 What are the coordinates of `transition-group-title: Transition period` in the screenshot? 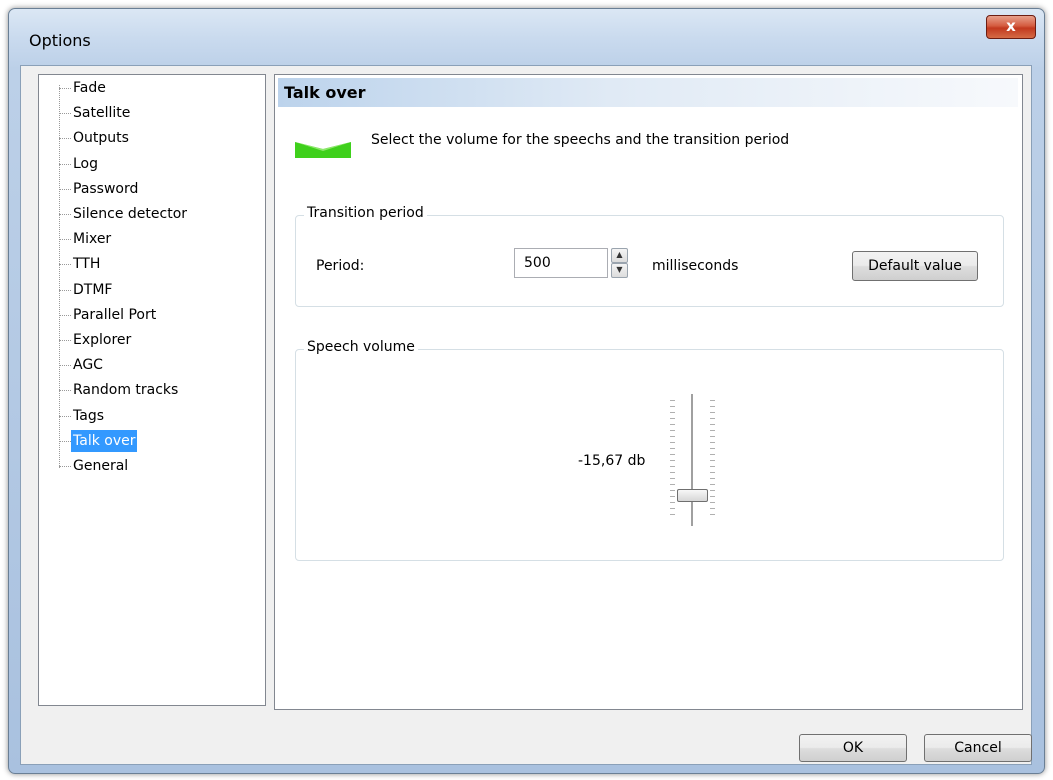 It's located at (365, 213).